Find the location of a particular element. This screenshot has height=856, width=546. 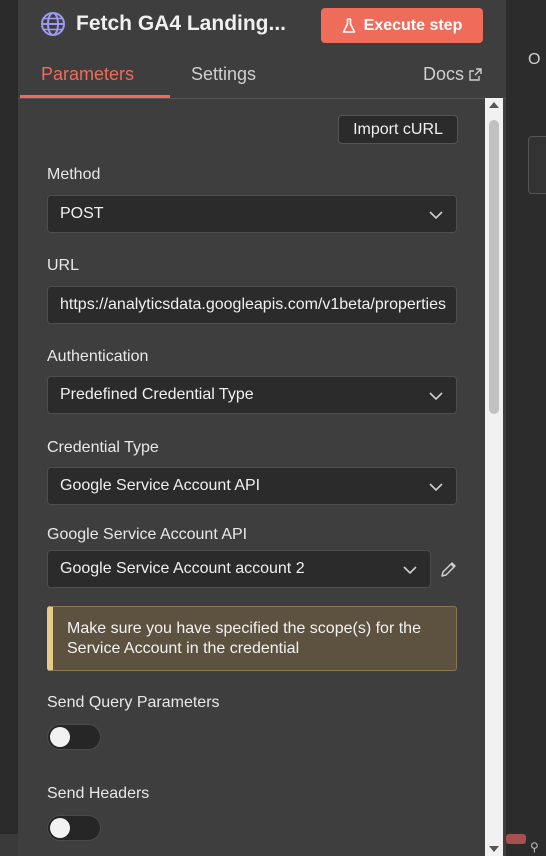

google-service-account-select: Google Service Account account 2 is located at coordinates (239, 569).